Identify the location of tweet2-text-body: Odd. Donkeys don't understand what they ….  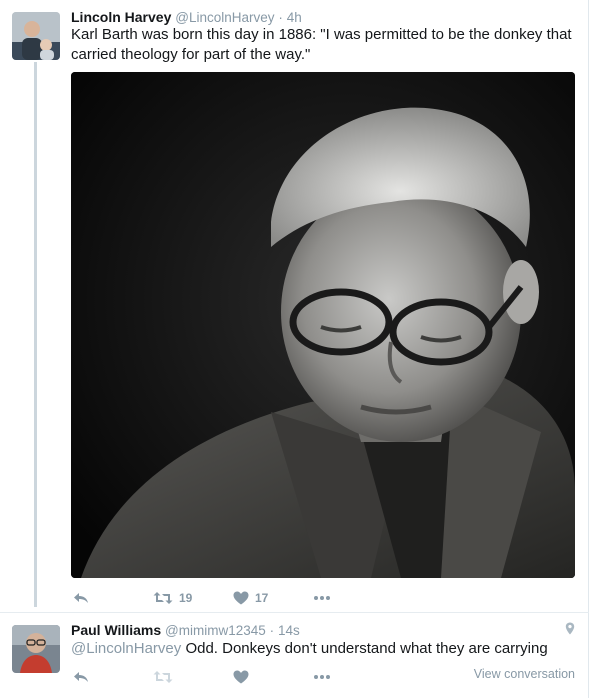
(364, 648).